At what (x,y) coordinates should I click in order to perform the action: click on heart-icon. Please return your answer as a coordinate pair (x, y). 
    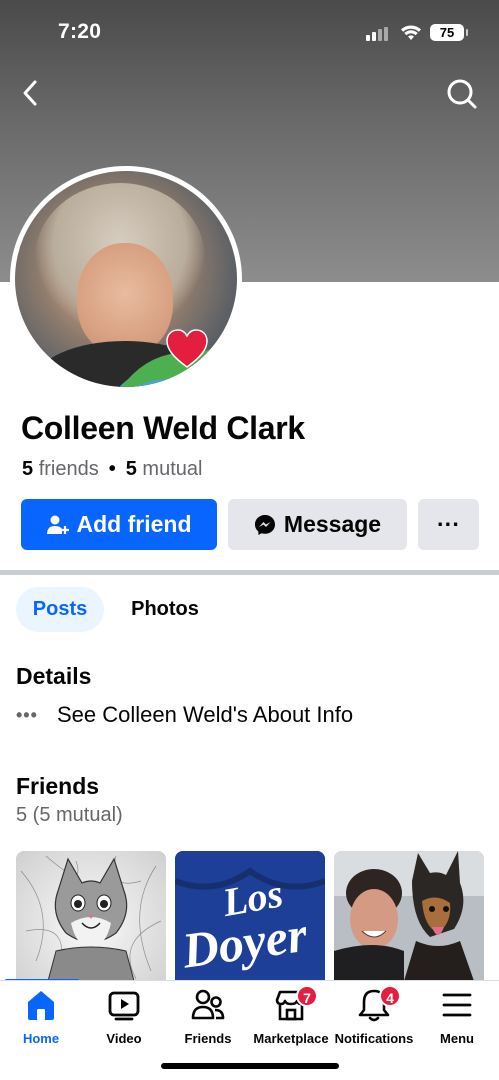
    Looking at the image, I should click on (187, 348).